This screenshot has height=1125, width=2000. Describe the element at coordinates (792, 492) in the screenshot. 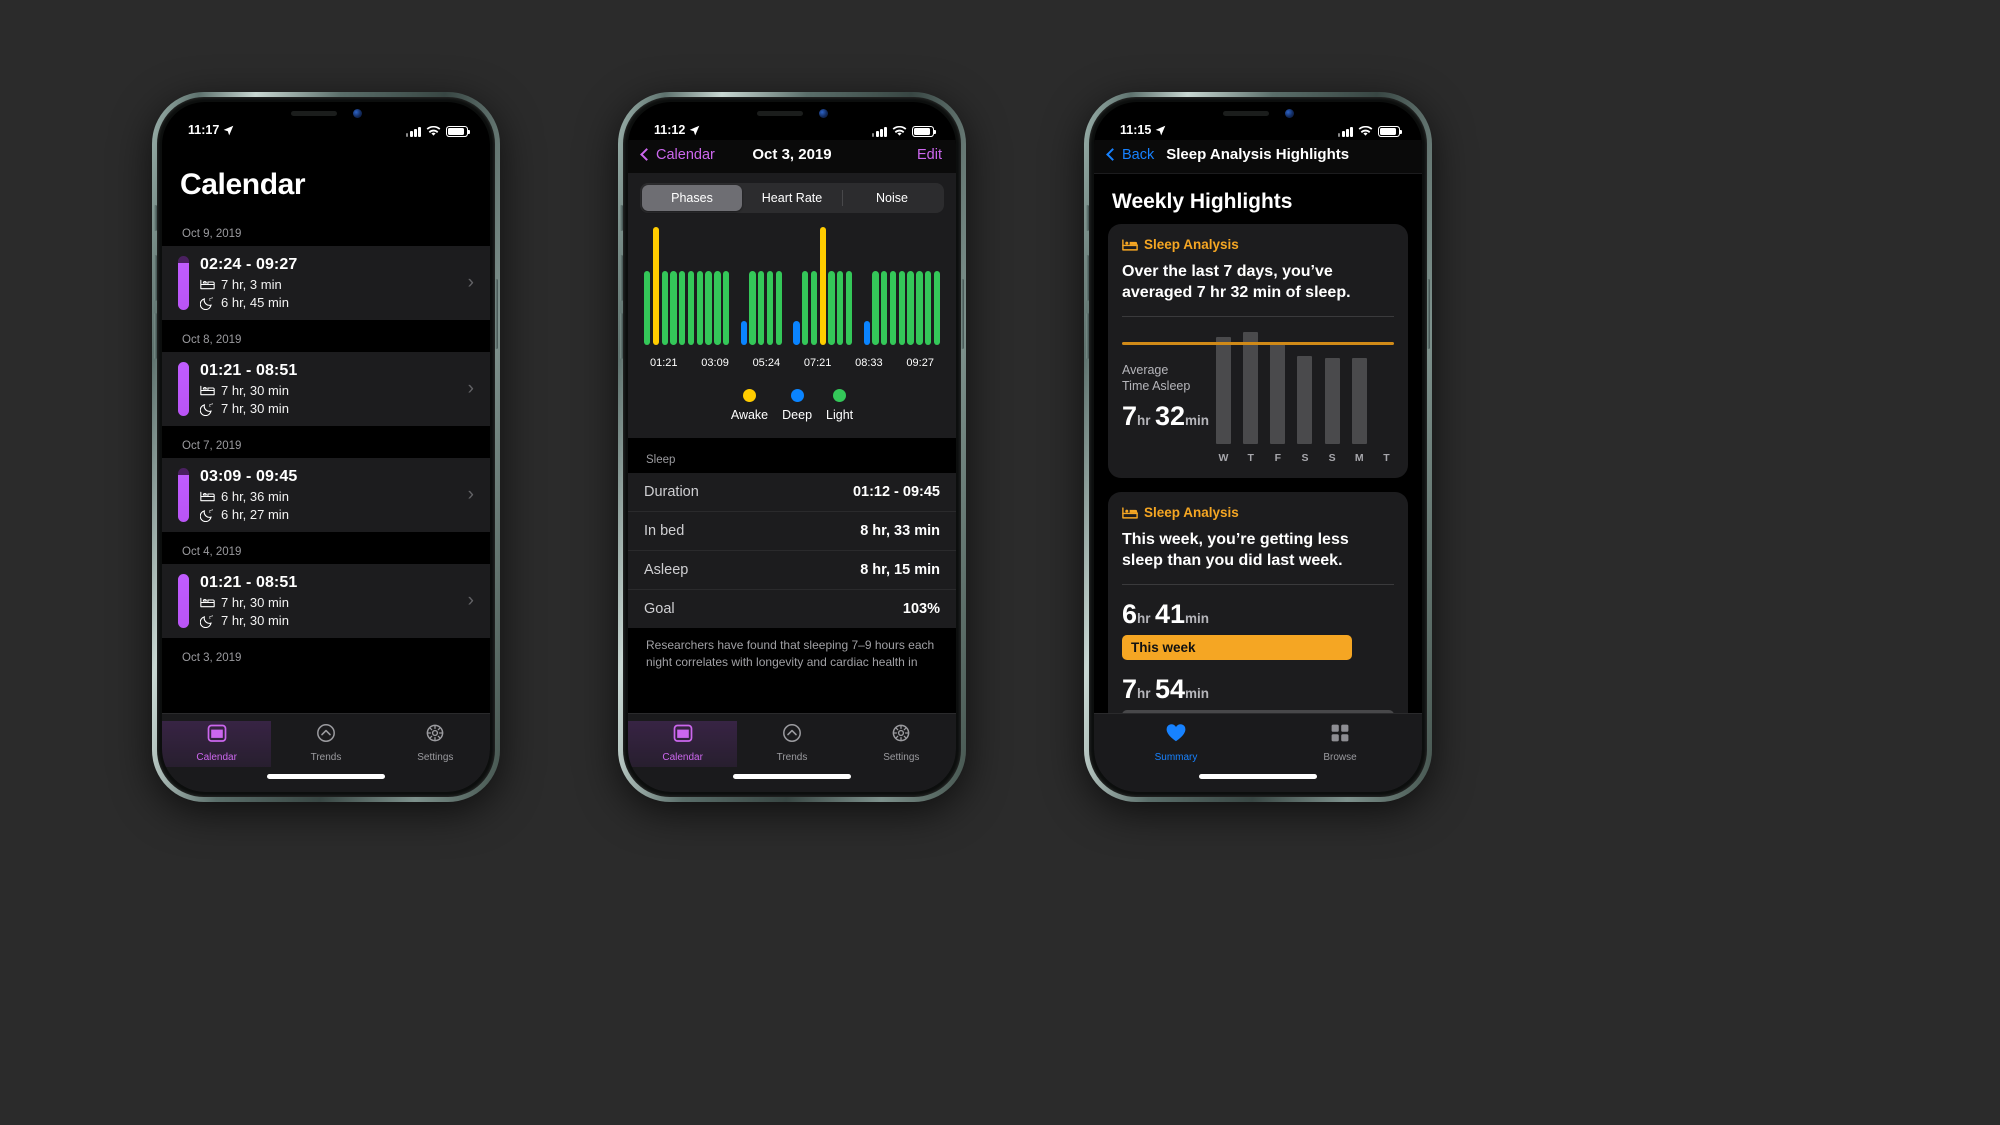

I see `table-row: Duration 01:12 - 09:45` at that location.